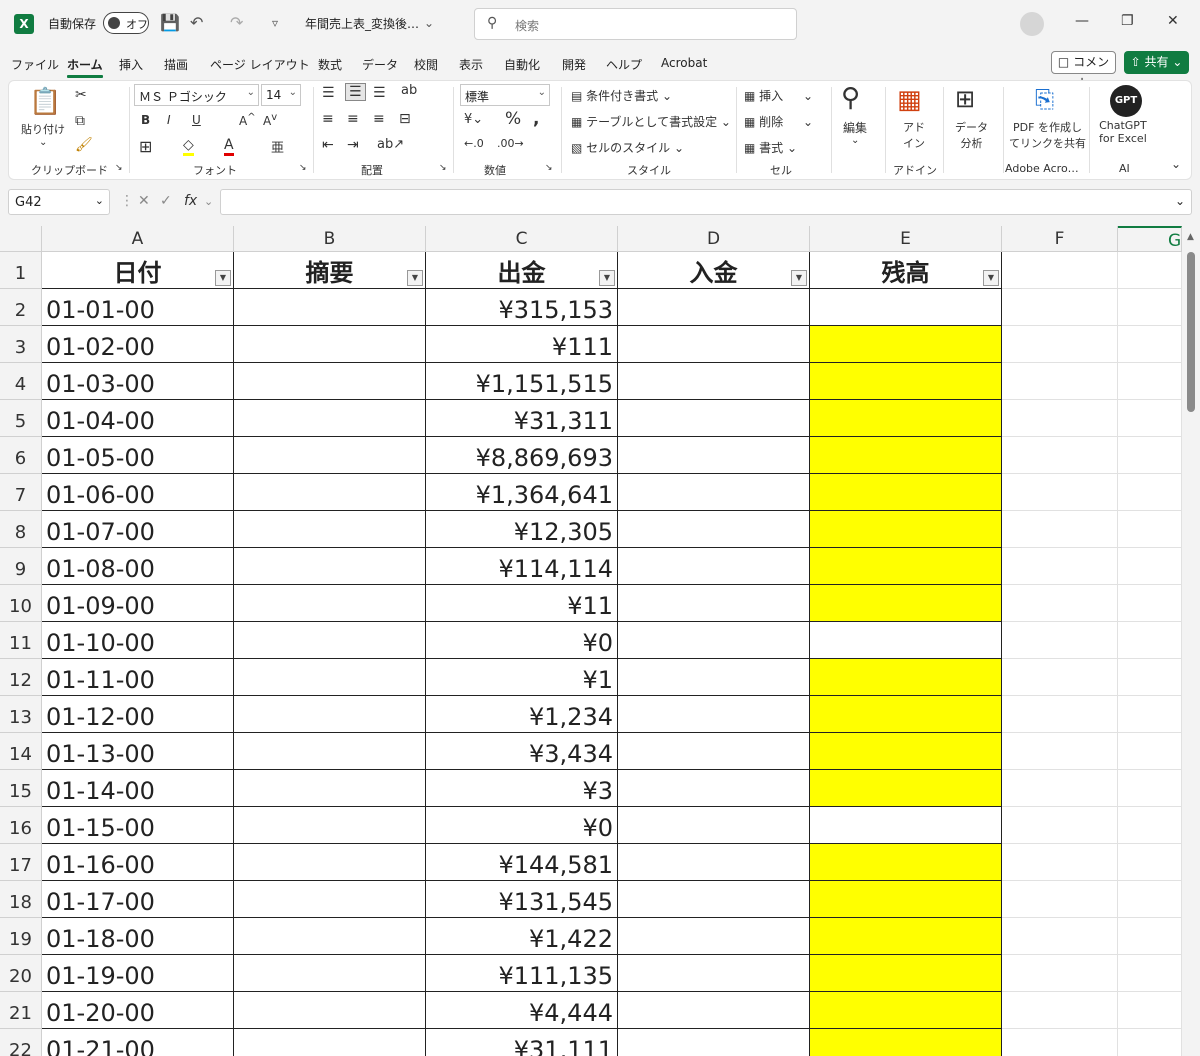  I want to click on date-cell: 01-13-00, so click(138, 751).